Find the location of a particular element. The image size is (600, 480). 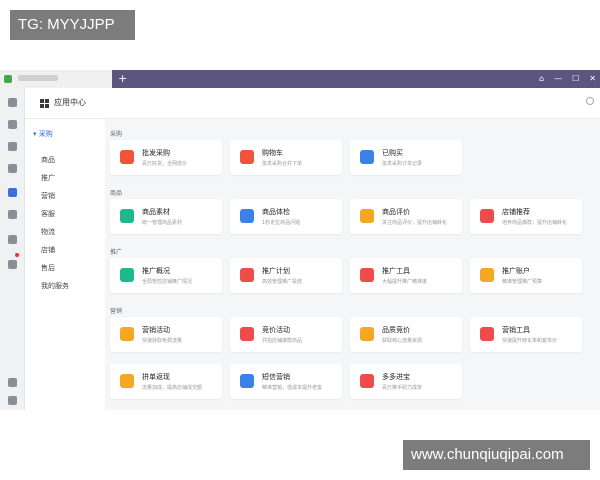

clipboard-icon is located at coordinates (12, 239).